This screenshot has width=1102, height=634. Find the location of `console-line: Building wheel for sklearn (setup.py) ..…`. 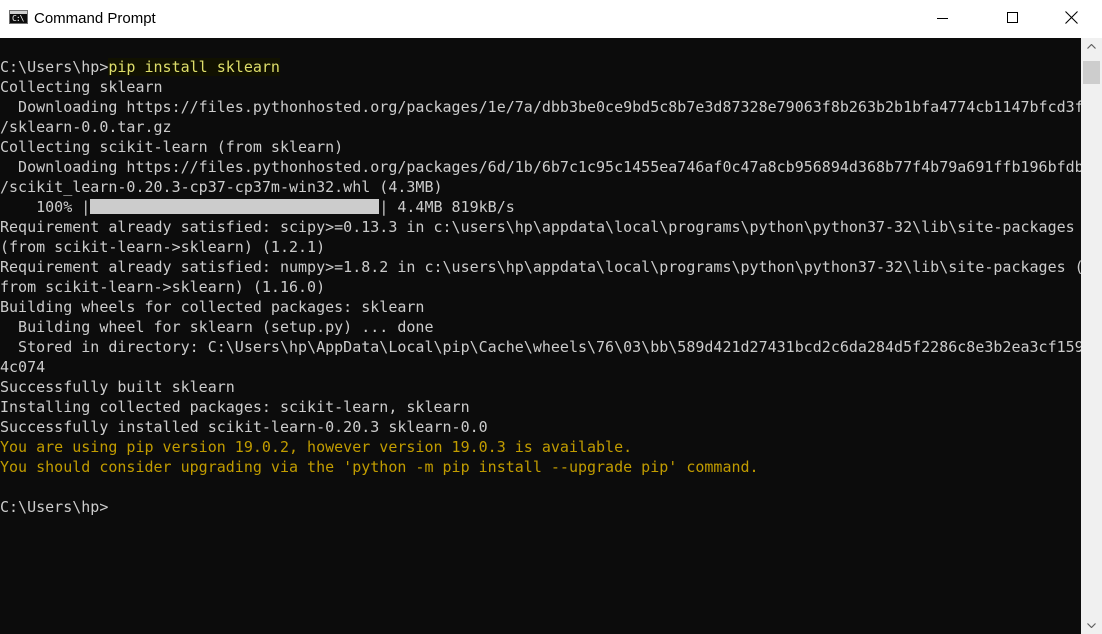

console-line: Building wheel for sklearn (setup.py) ..… is located at coordinates (217, 327).